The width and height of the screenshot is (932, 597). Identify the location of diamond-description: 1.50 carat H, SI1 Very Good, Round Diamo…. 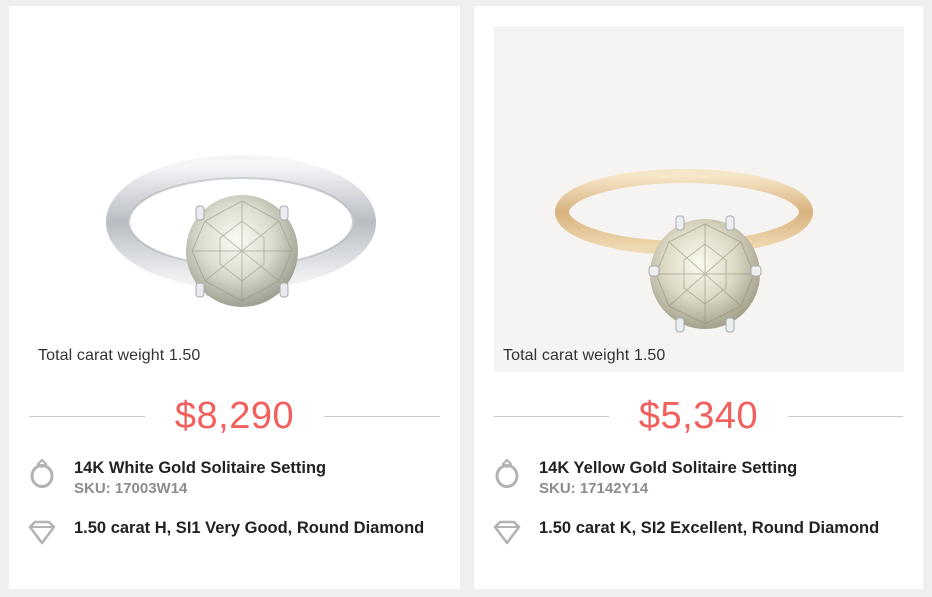
(249, 528).